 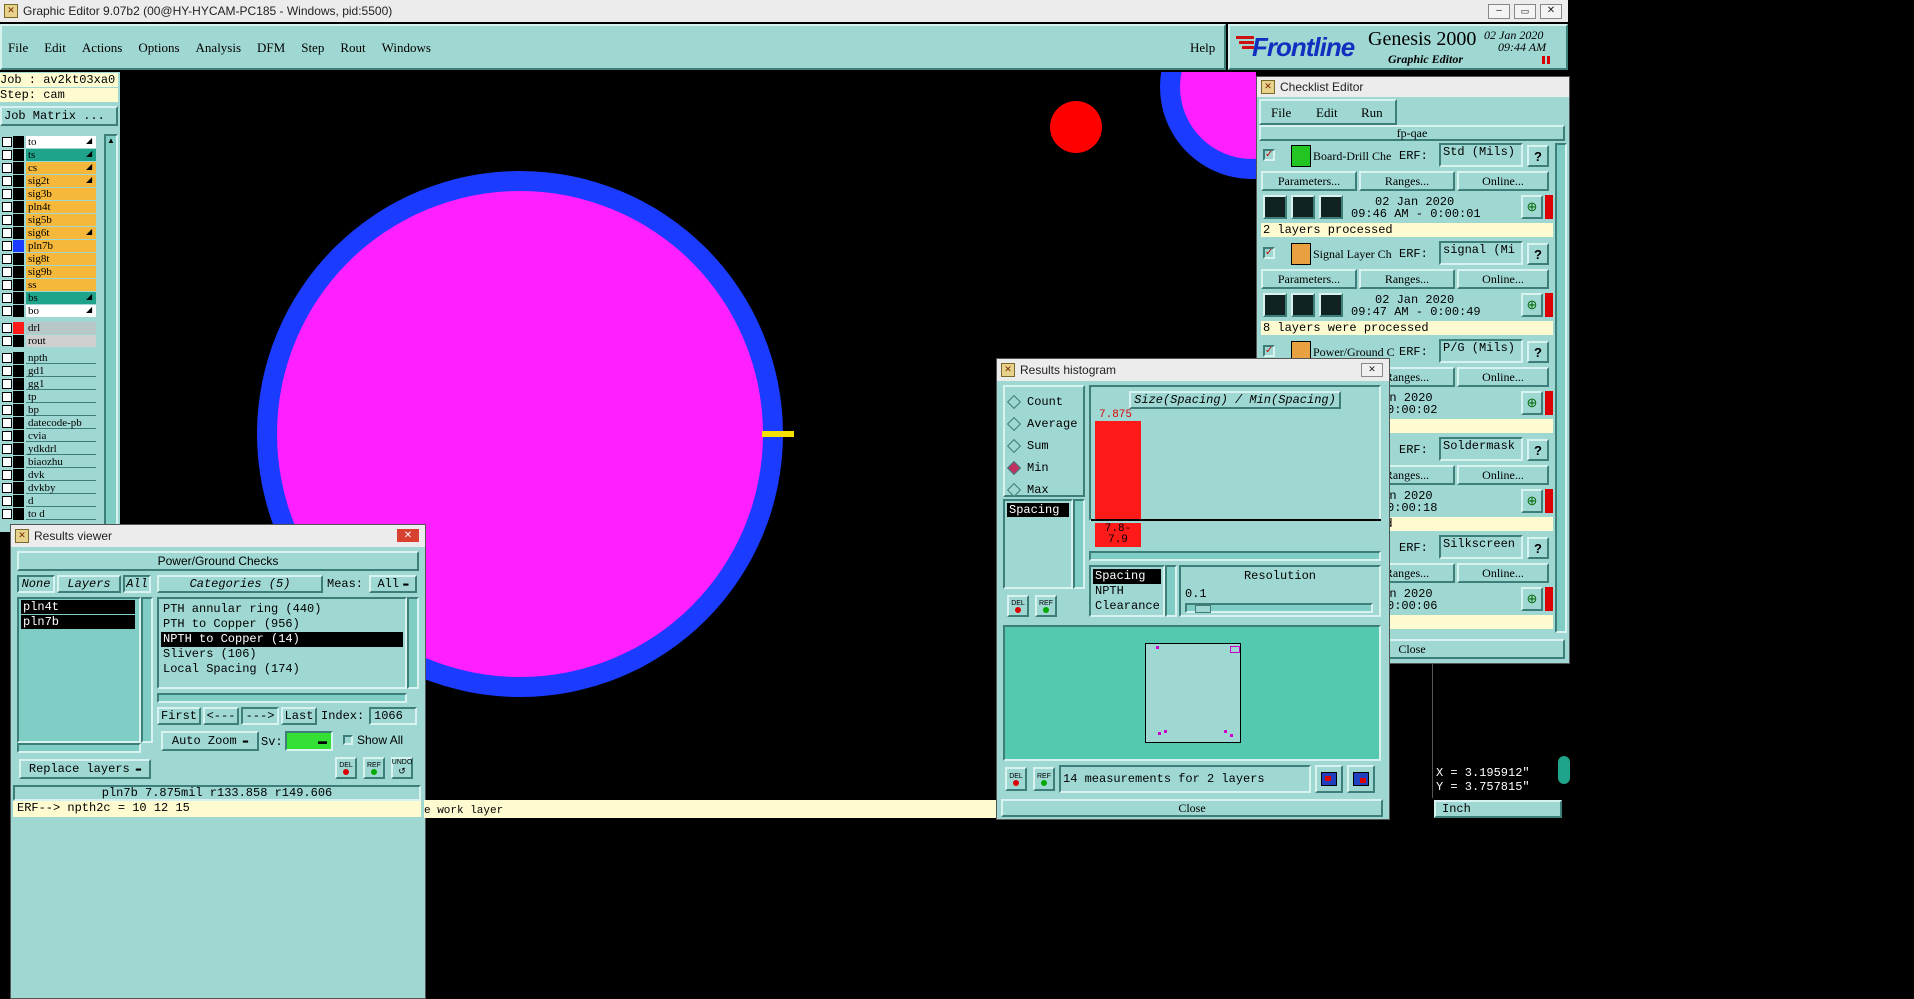 I want to click on replace-layers-select: Replace layers ▬, so click(x=85, y=769).